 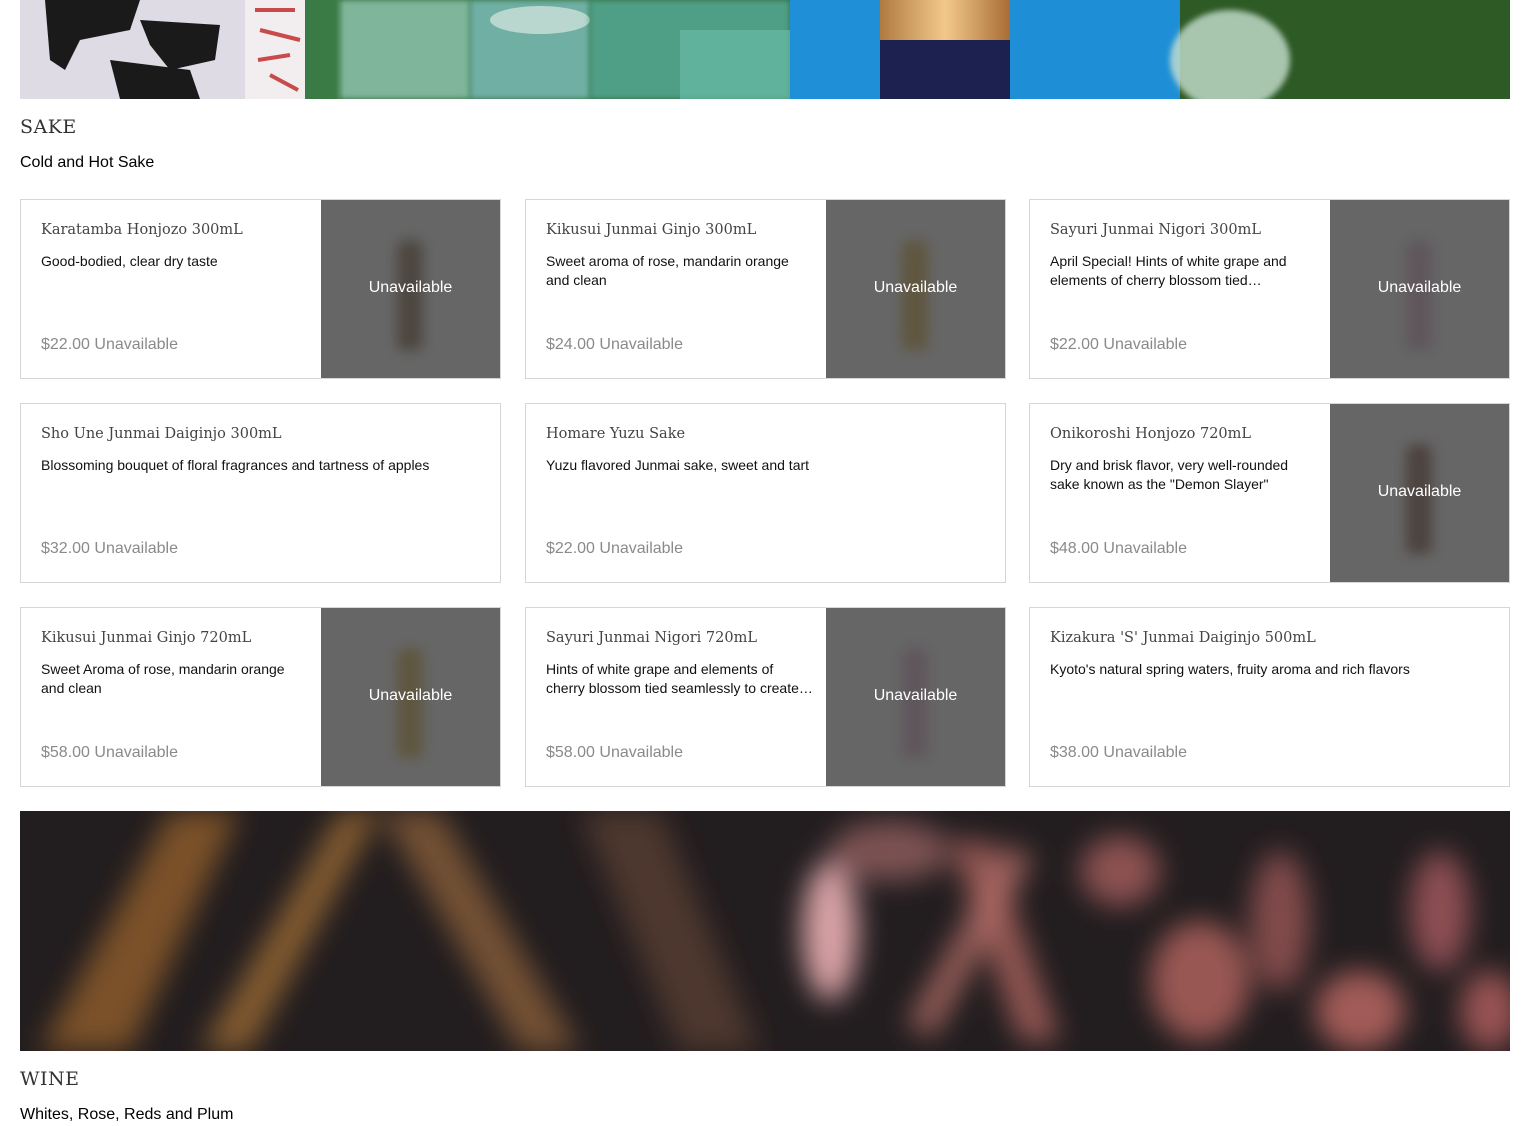 I want to click on item-name: Kizakura 'S' Junmai Daiginjo 500mL, so click(x=1183, y=638).